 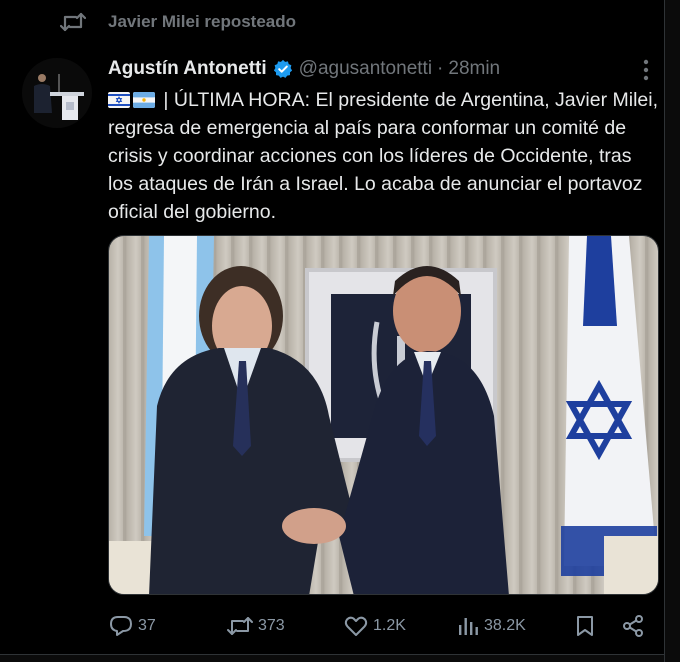 What do you see at coordinates (672, 331) in the screenshot?
I see `scroll-edge` at bounding box center [672, 331].